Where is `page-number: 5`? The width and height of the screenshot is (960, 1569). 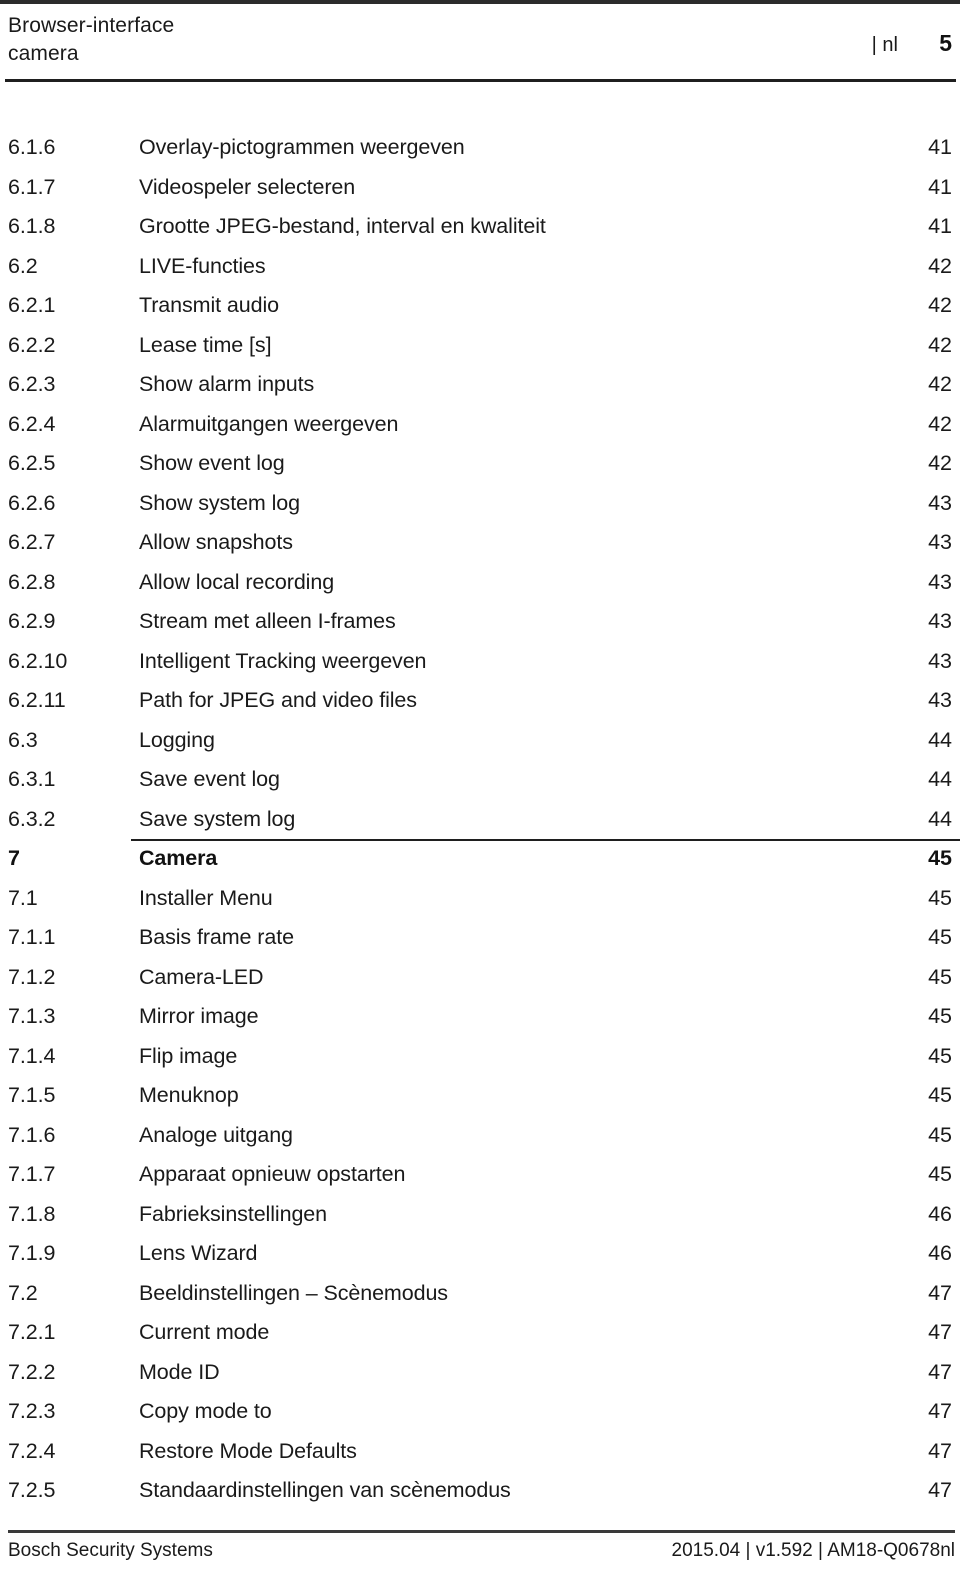
page-number: 5 is located at coordinates (945, 43).